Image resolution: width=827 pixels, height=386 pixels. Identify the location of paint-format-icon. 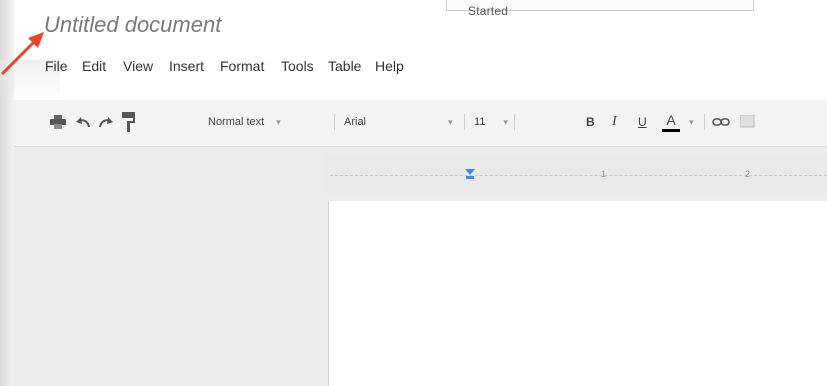
(128, 122).